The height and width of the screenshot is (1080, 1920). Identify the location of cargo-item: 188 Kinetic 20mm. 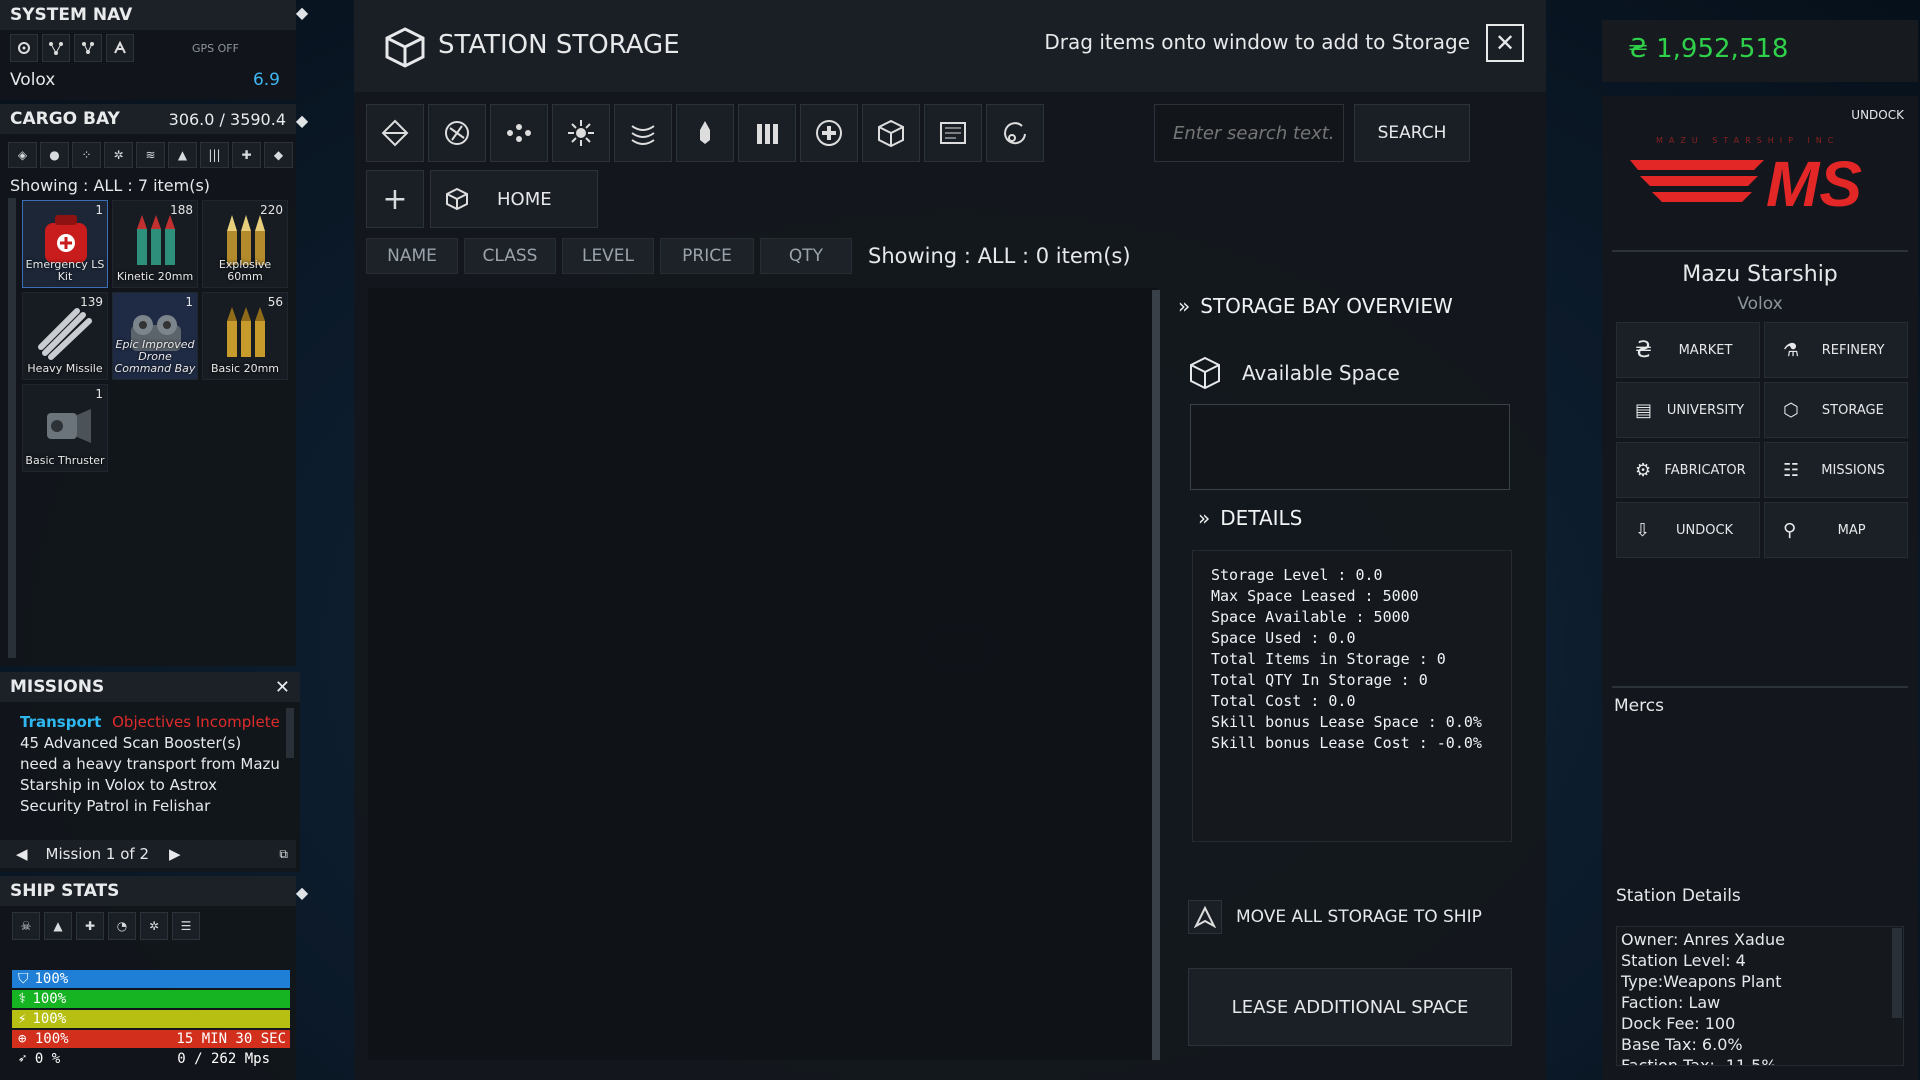
(155, 244).